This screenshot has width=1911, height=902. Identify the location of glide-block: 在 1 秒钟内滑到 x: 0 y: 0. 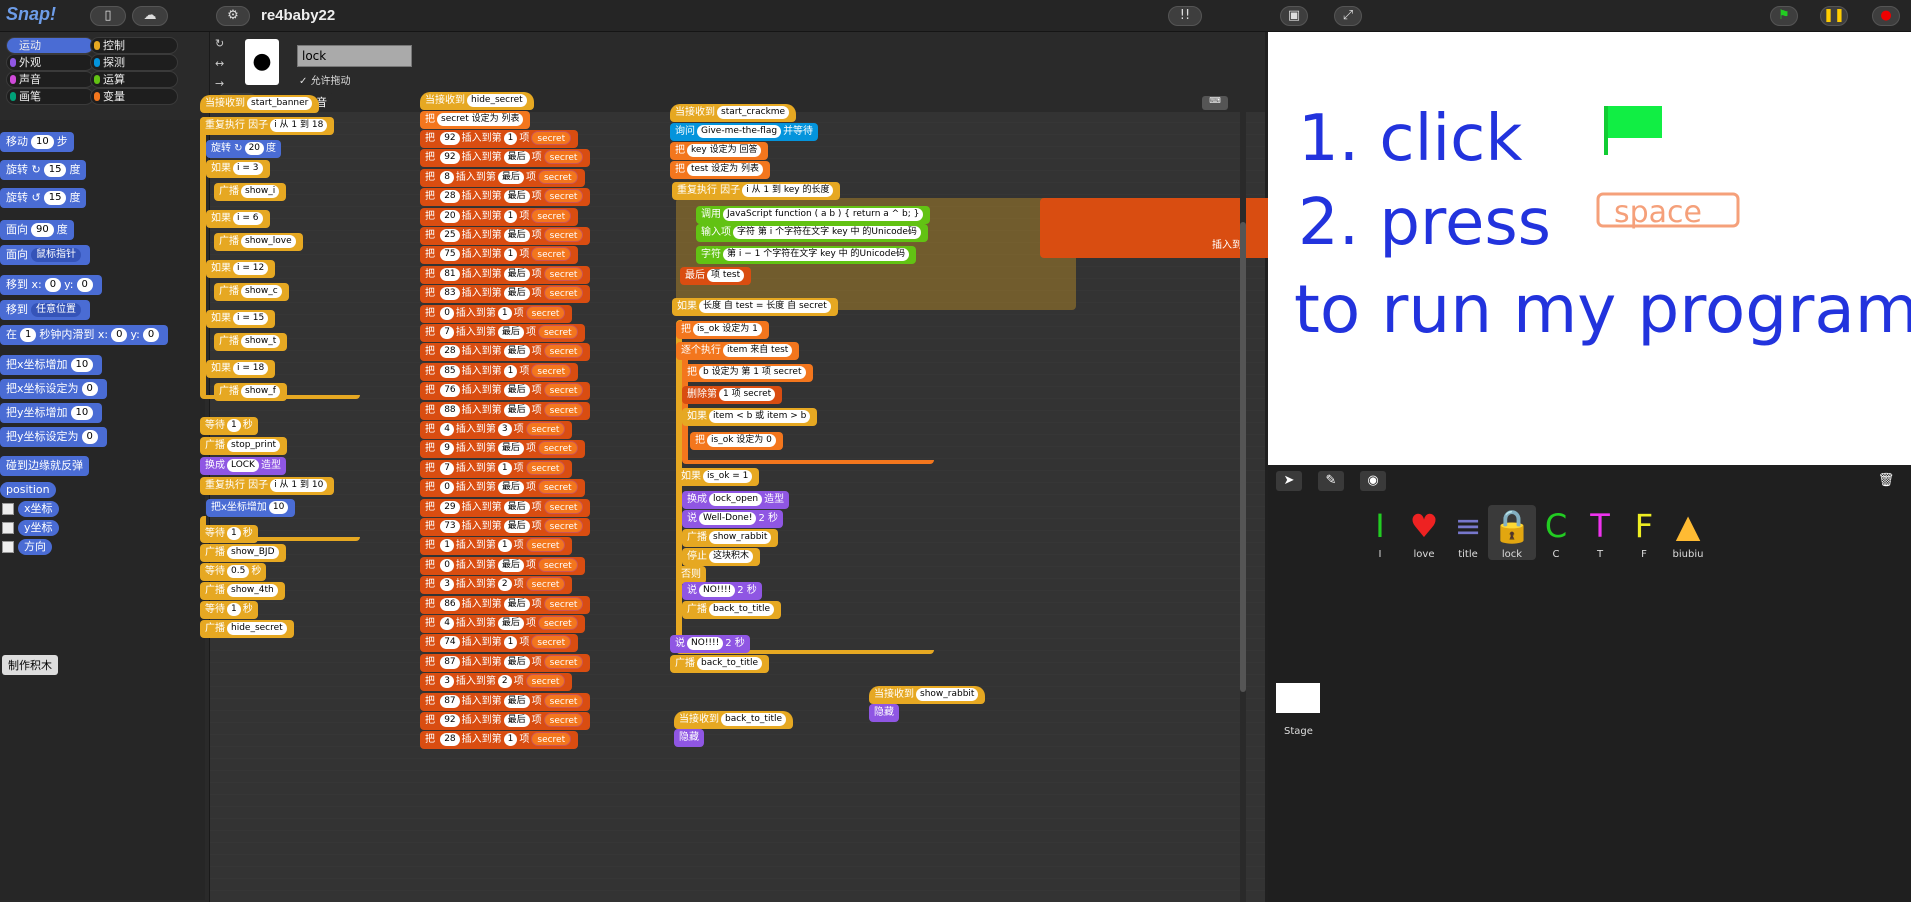
(84, 335).